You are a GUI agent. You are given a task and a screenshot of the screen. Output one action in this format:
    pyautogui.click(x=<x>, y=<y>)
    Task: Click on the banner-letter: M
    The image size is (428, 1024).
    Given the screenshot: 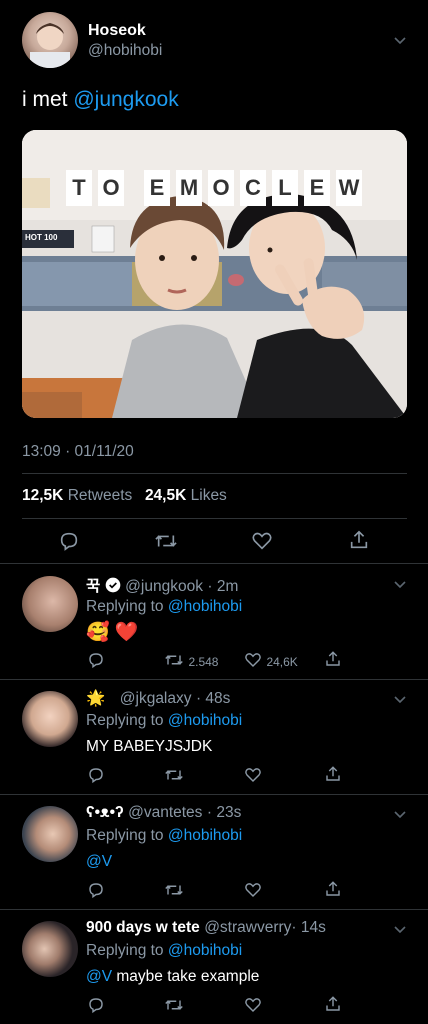 What is the action you would take?
    pyautogui.click(x=189, y=188)
    